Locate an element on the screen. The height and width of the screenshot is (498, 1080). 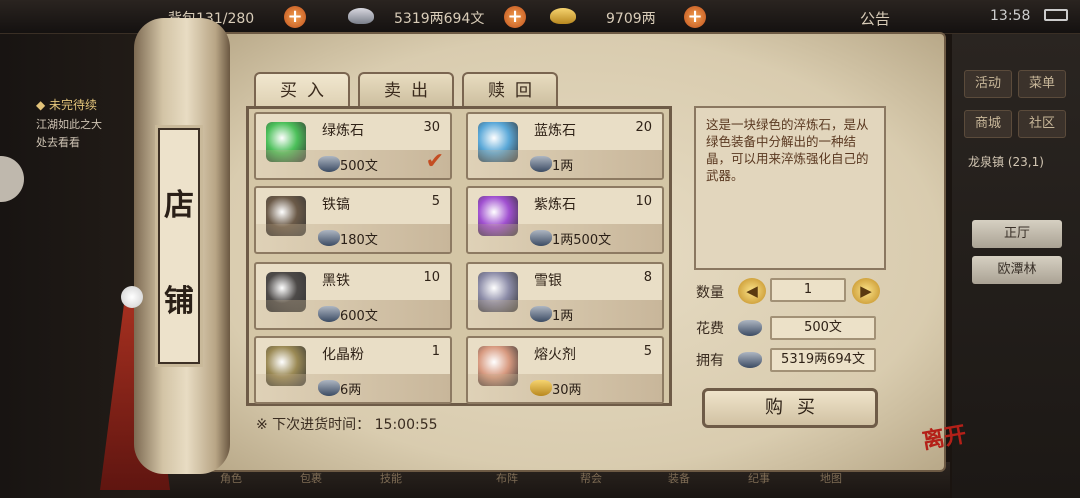
item-name: 铁镐 is located at coordinates (336, 205).